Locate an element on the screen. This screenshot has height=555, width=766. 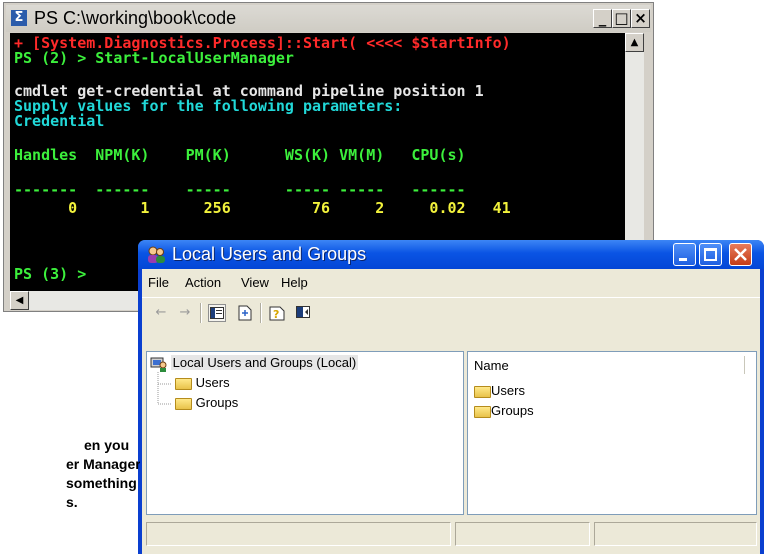
scroll-left-icon: ◀ is located at coordinates (19, 300).